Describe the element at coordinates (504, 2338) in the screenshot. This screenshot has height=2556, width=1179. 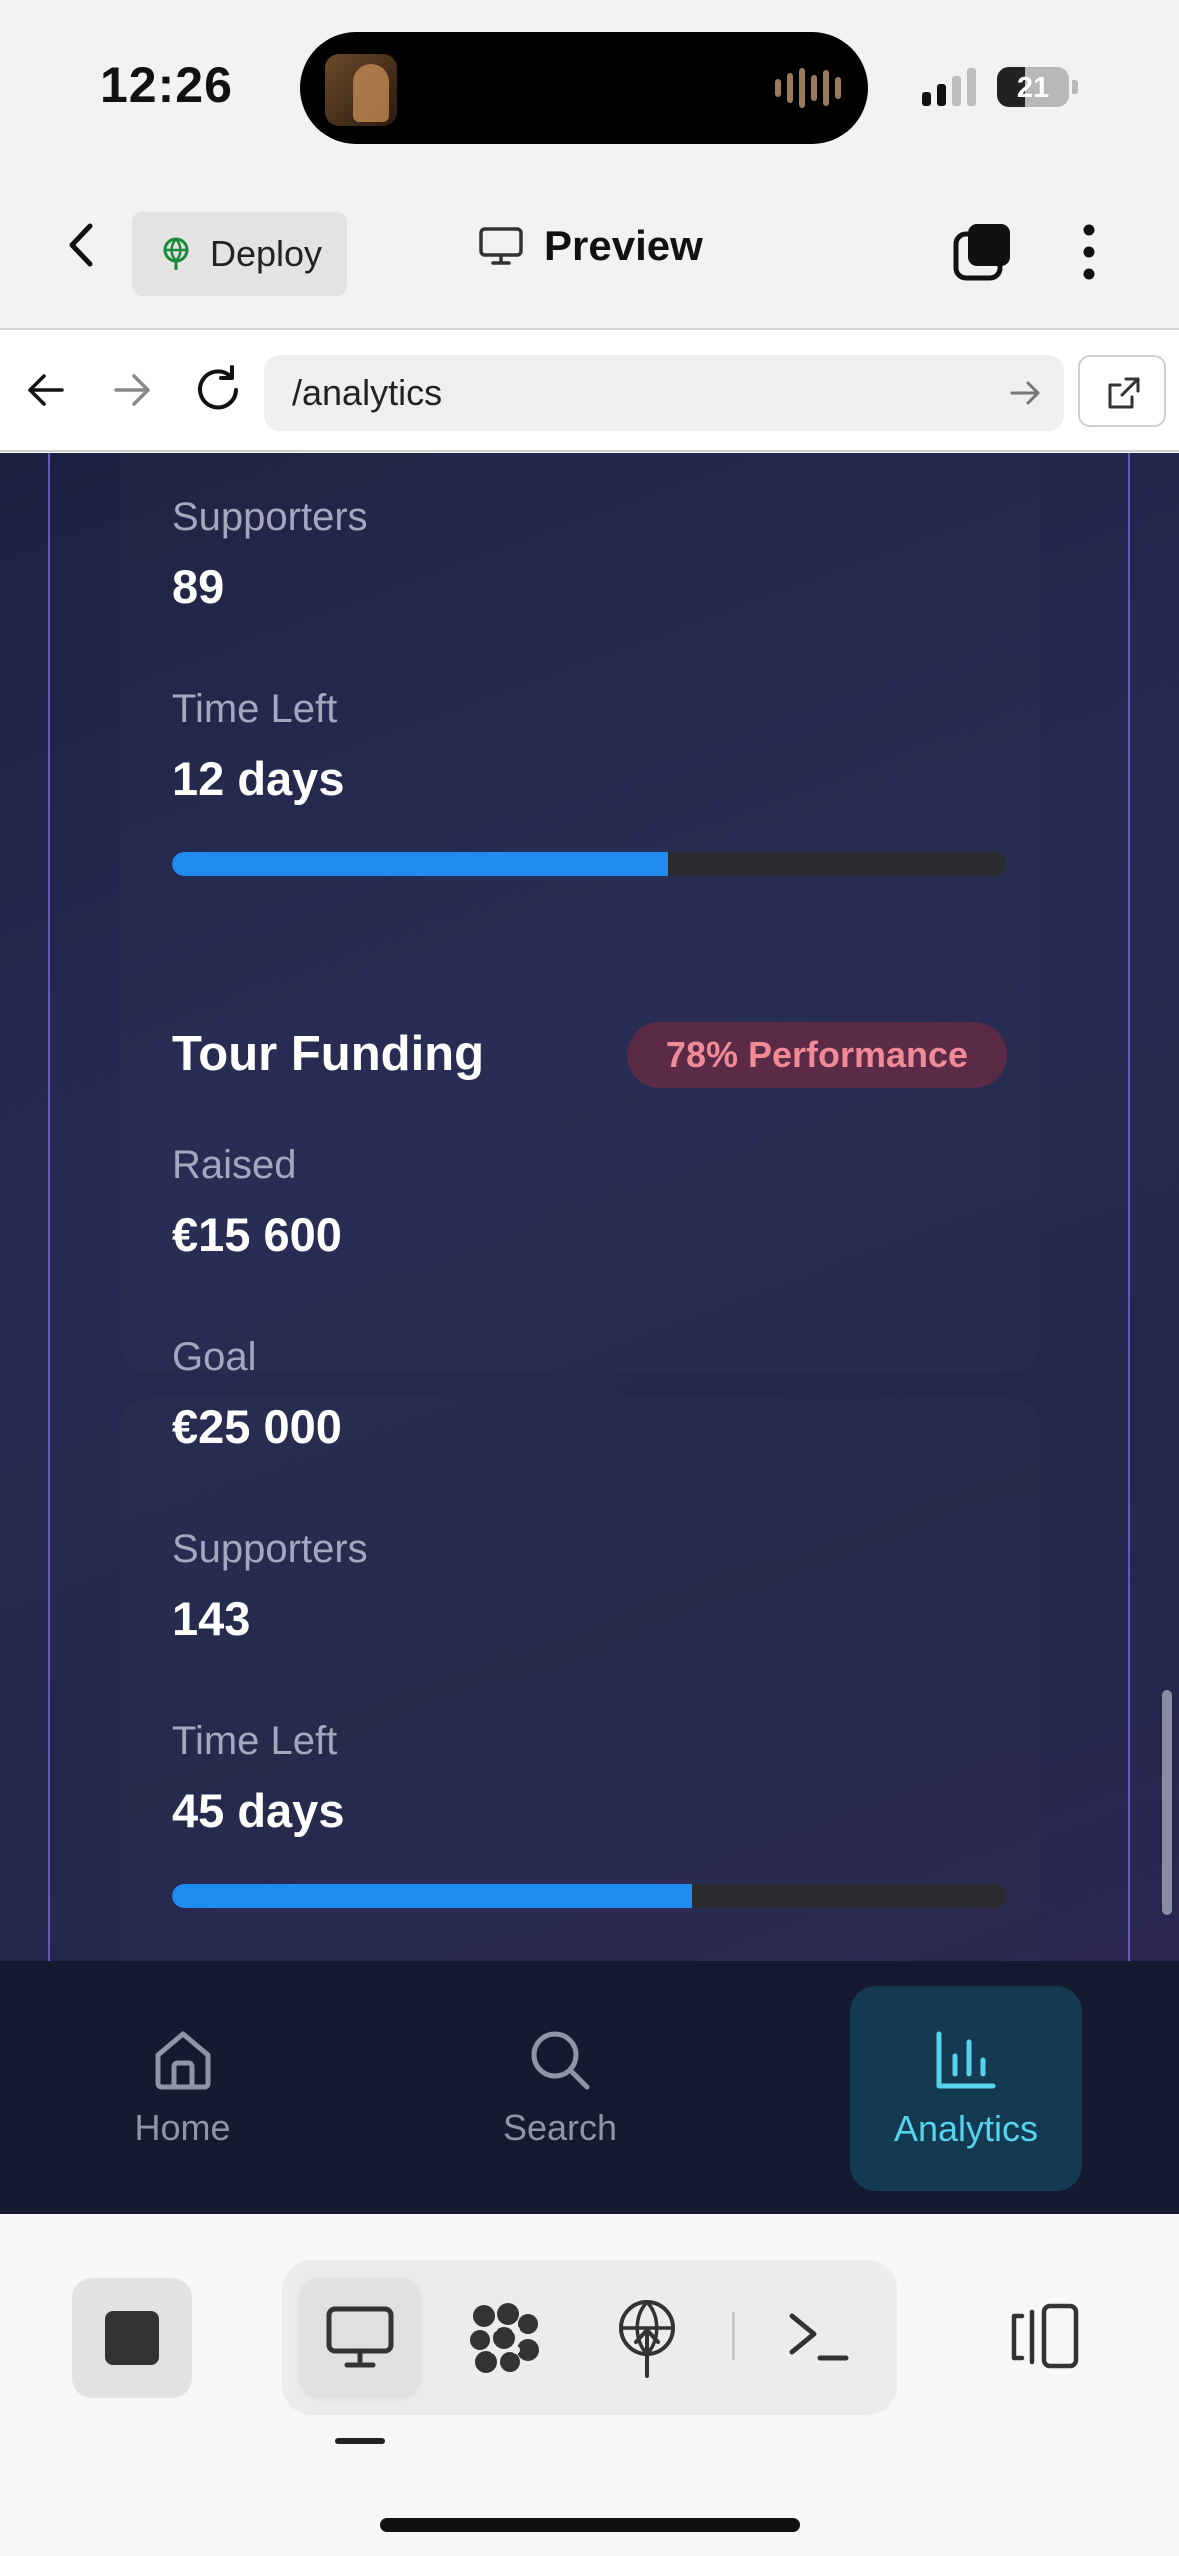
I see `integrations-icon` at that location.